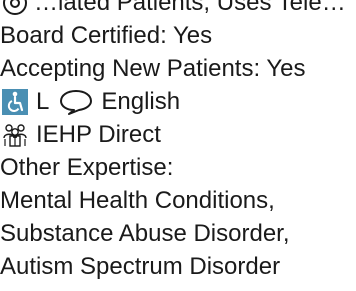  What do you see at coordinates (76, 102) in the screenshot?
I see `speech-bubble-icon` at bounding box center [76, 102].